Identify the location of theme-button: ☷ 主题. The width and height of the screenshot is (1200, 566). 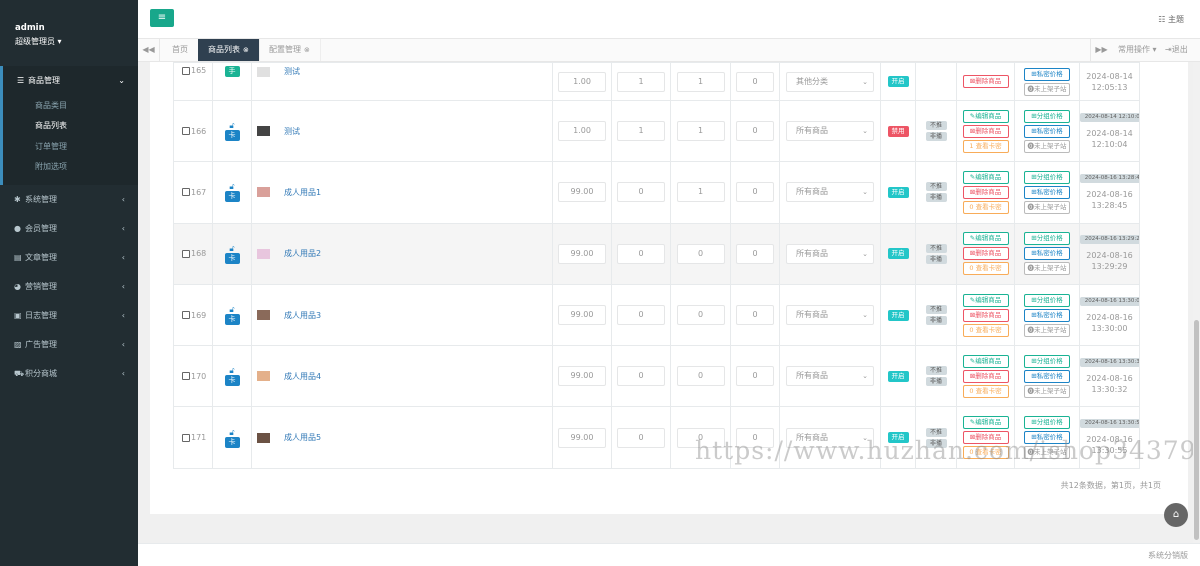
(1171, 19).